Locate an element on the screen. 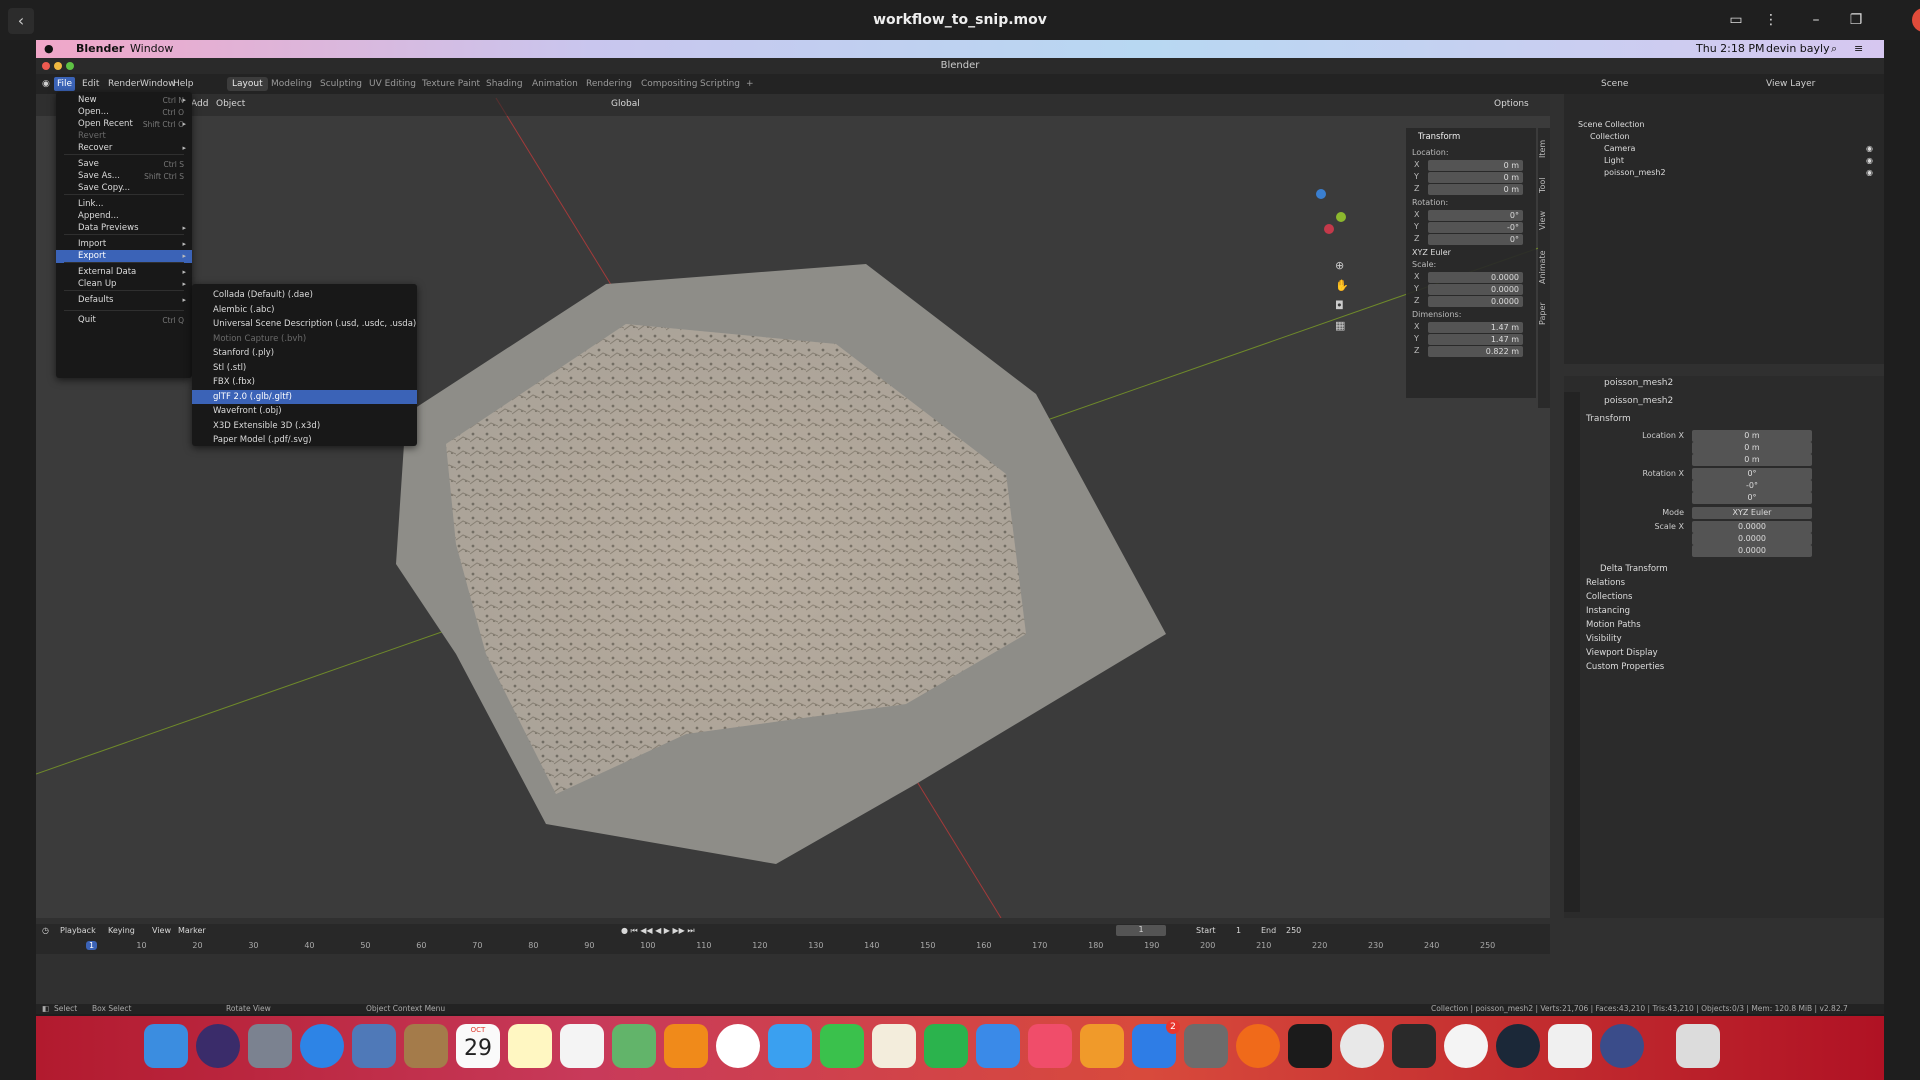 The width and height of the screenshot is (1920, 1080). blender-logo-icon: ◉ is located at coordinates (46, 84).